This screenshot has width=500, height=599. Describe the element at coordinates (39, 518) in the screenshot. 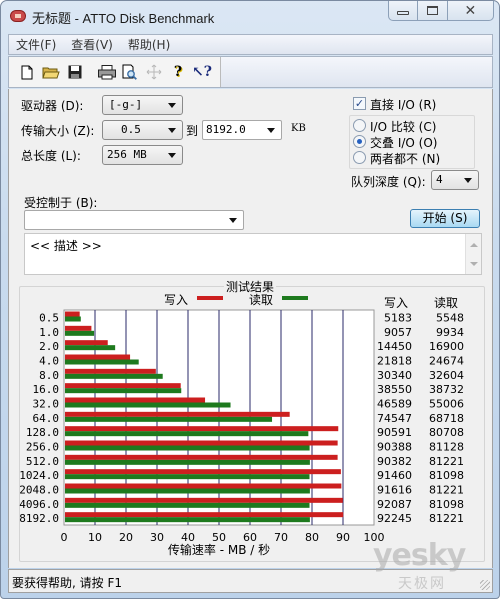

I see `category-label: 8192.0` at that location.